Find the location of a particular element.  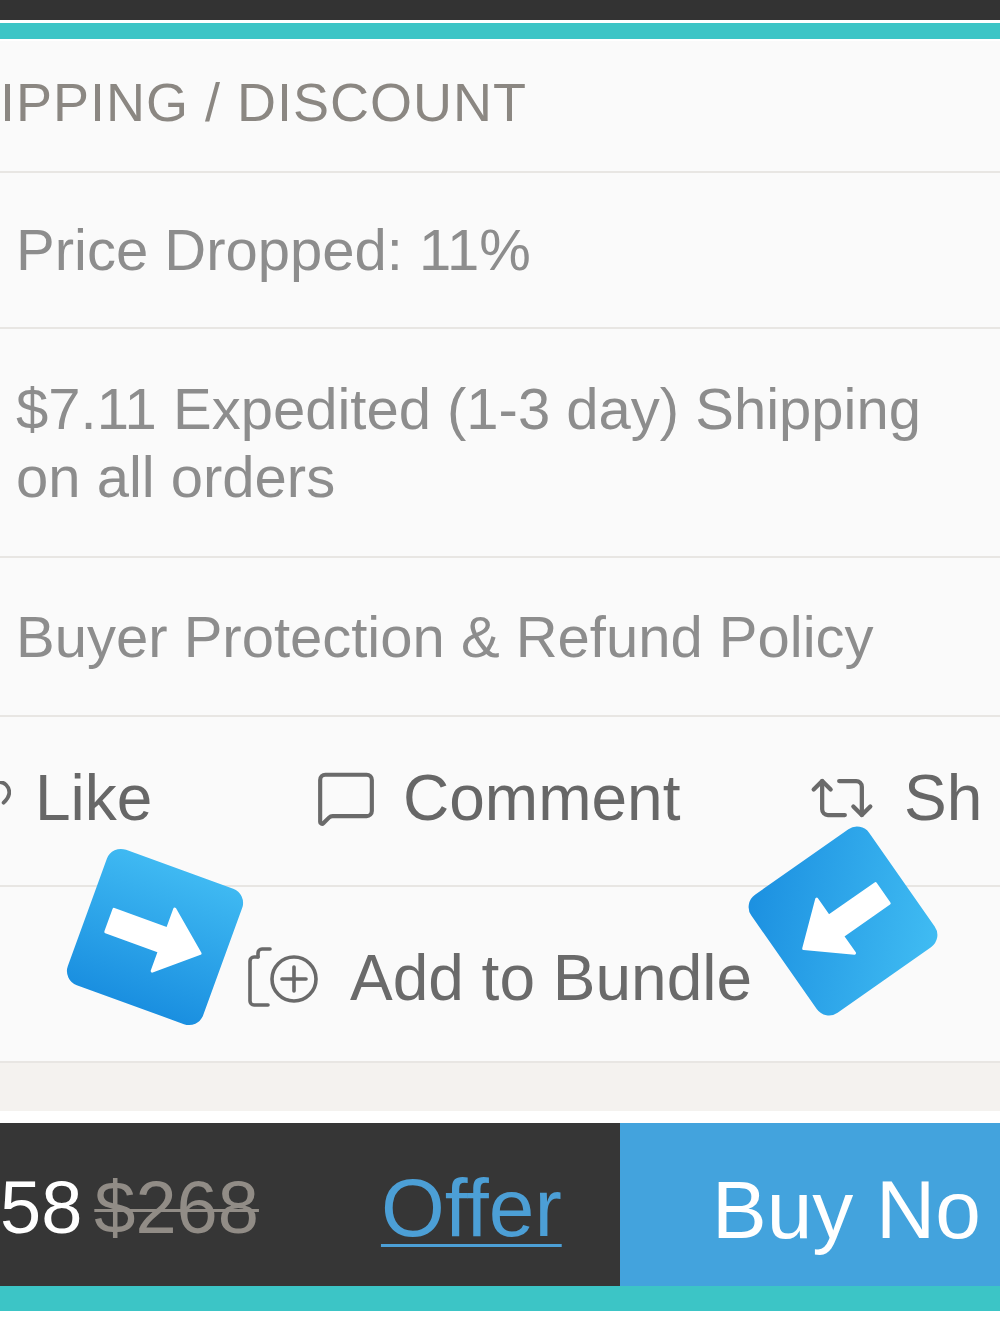

info-row-text: $7.11 Expedited (1-3 day) Shipping on all orders is located at coordinates (469, 442).